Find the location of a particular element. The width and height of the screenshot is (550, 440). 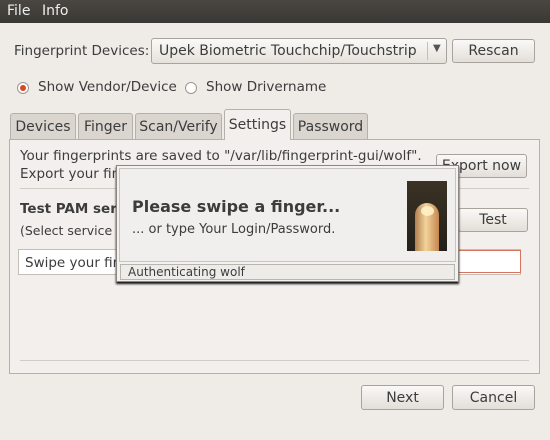

tab-finger: Finger is located at coordinates (105, 126).